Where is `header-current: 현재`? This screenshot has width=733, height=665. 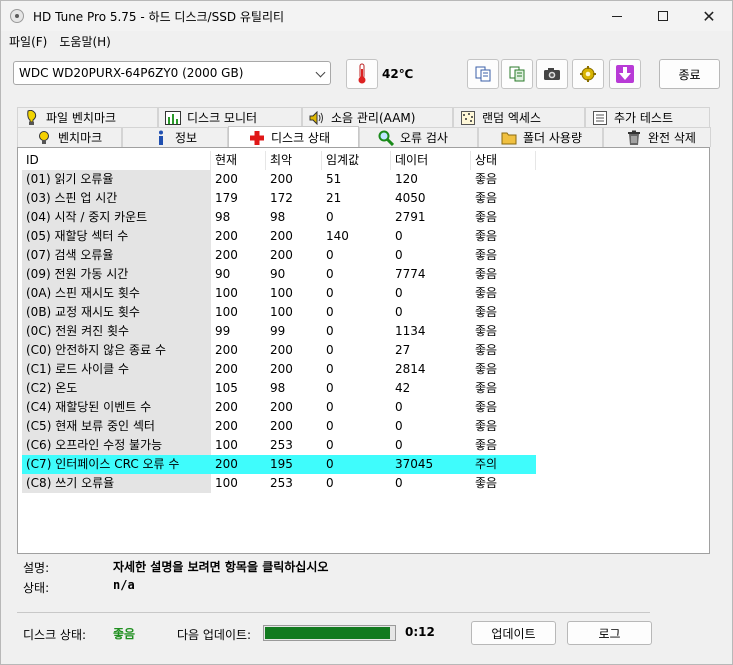
header-current: 현재 is located at coordinates (238, 160).